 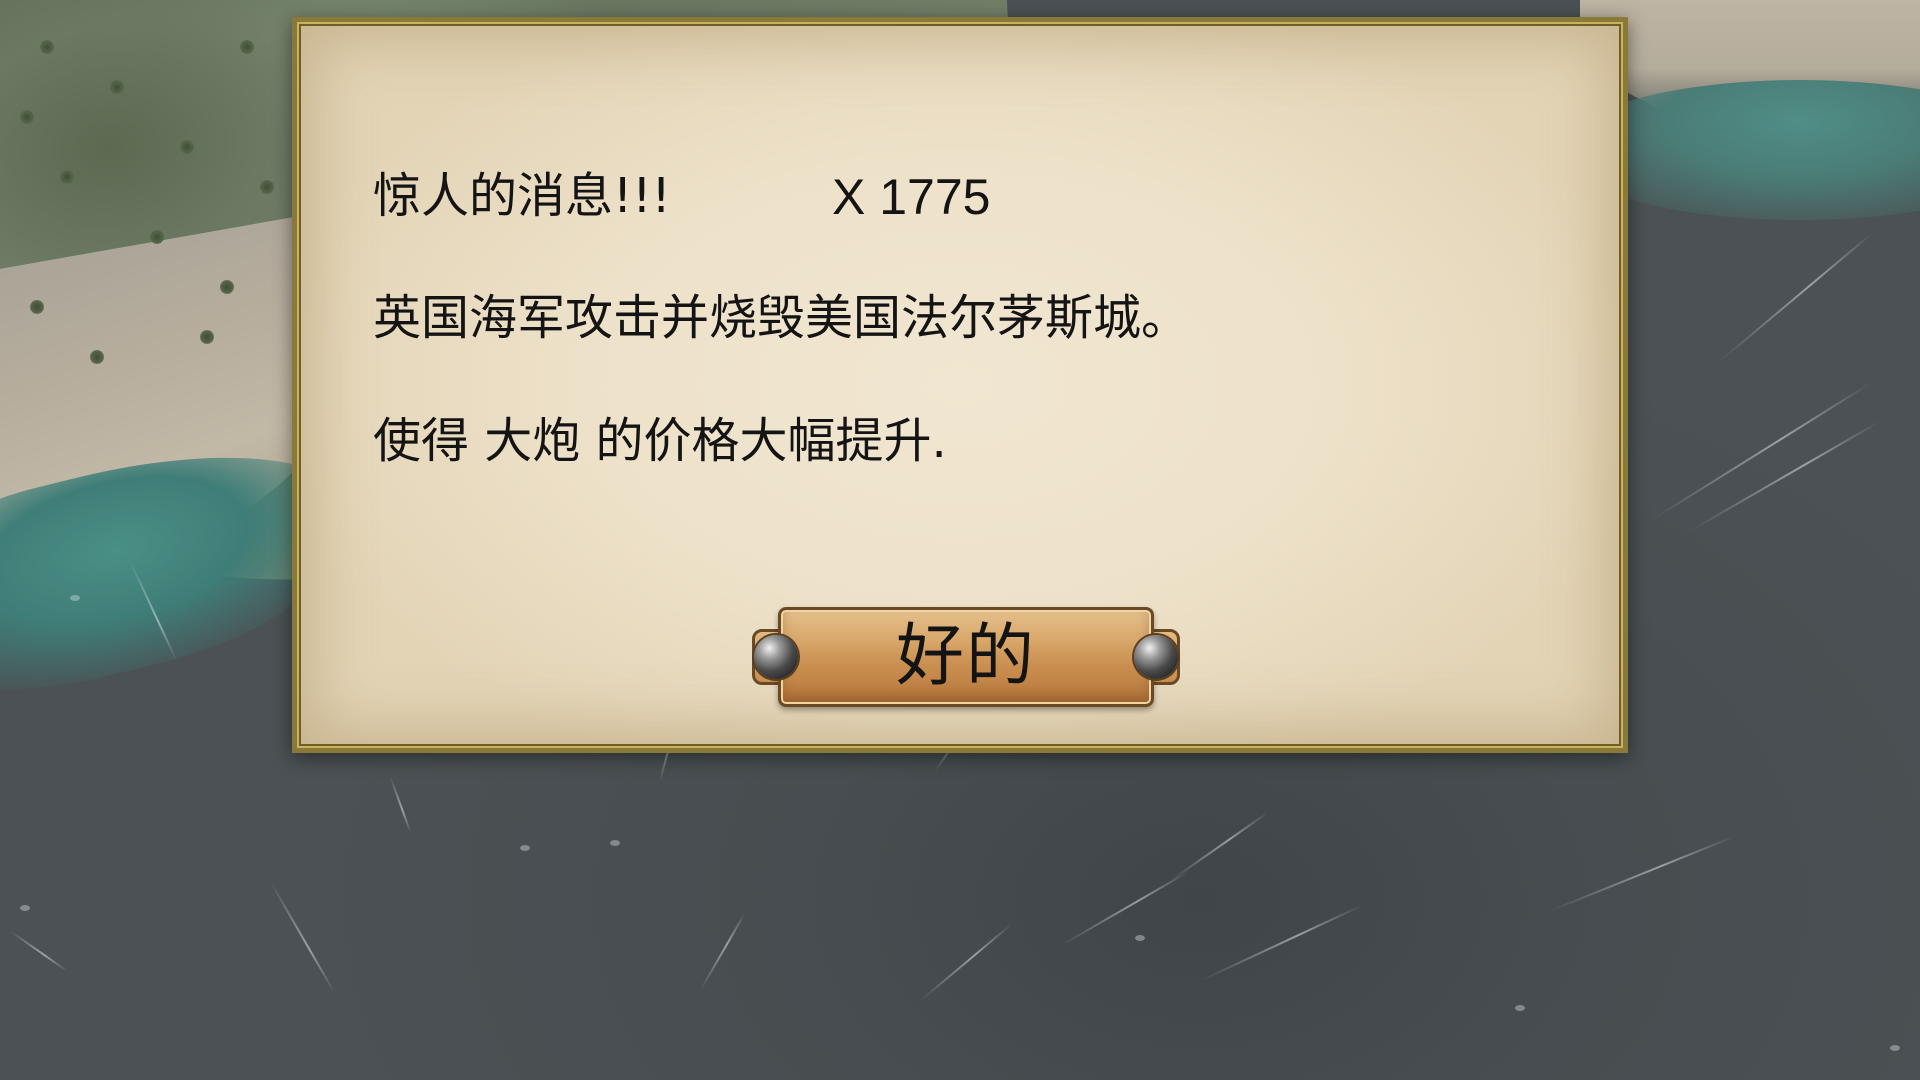 I want to click on news-year: X 1775, so click(x=911, y=197).